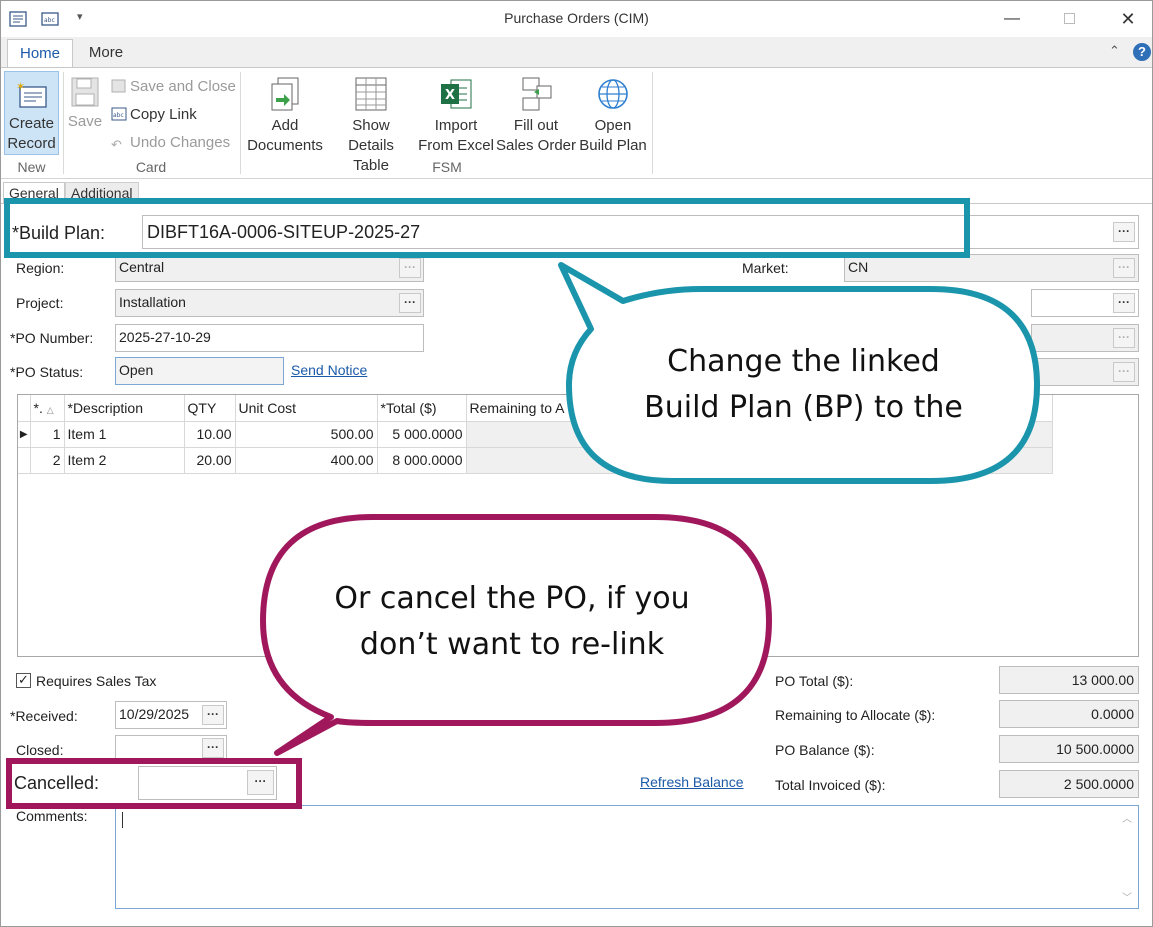 This screenshot has height=927, width=1153. What do you see at coordinates (803, 384) in the screenshot?
I see `teal-callout-text: Change the linked Build Plan (BP) to the` at bounding box center [803, 384].